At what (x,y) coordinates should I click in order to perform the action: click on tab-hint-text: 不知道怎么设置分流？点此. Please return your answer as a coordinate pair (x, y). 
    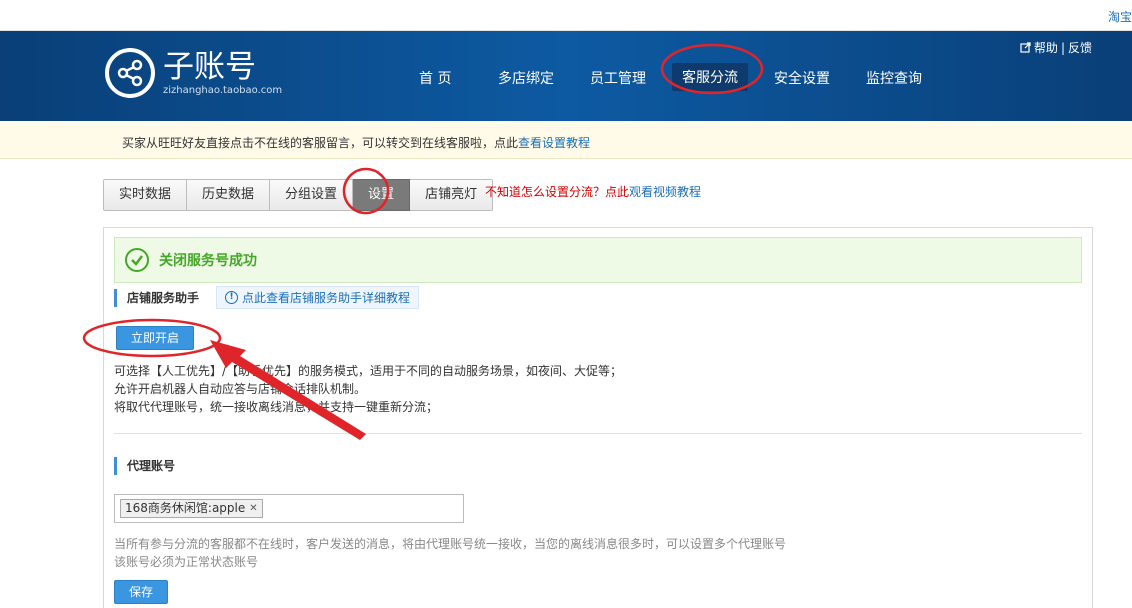
    Looking at the image, I should click on (557, 192).